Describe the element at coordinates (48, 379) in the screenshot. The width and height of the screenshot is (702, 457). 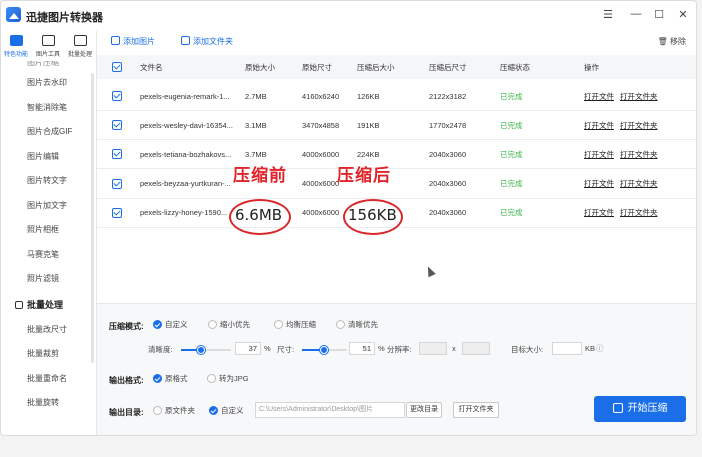
I see `sidebar-item-batch-rename: 批量重命名` at that location.